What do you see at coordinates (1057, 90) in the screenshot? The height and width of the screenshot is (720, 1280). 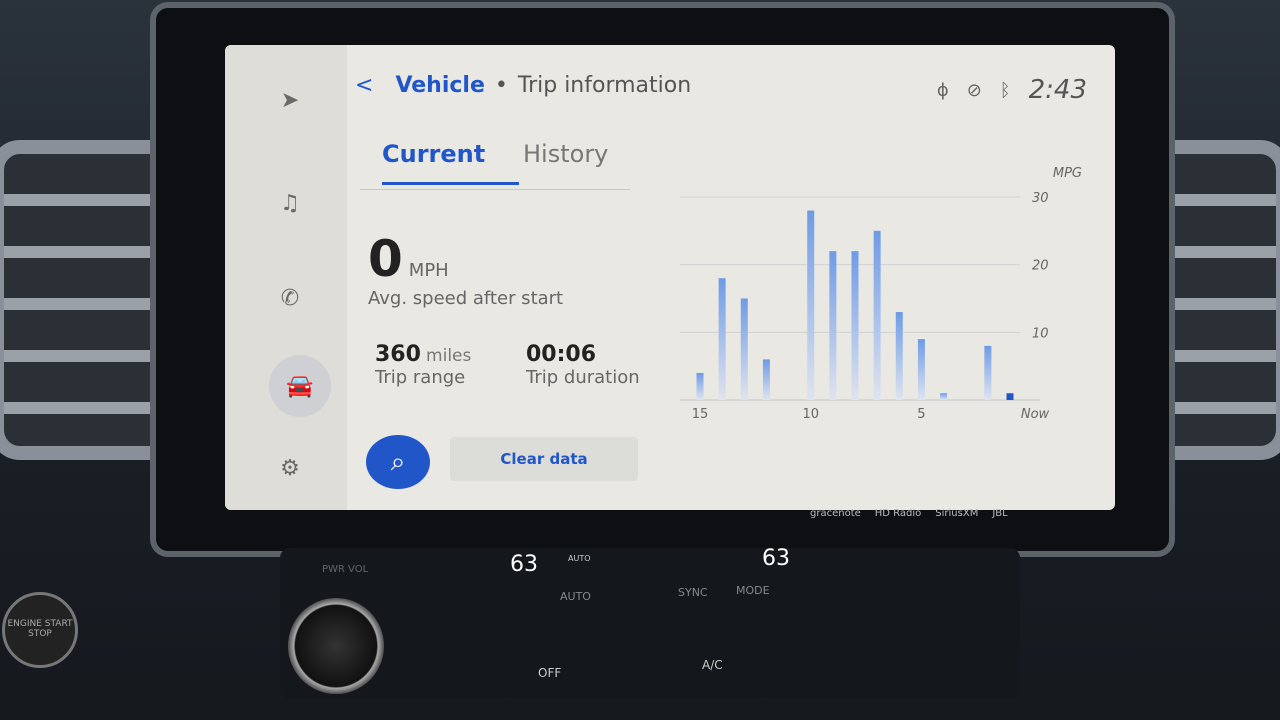 I see `clock: 2:43` at bounding box center [1057, 90].